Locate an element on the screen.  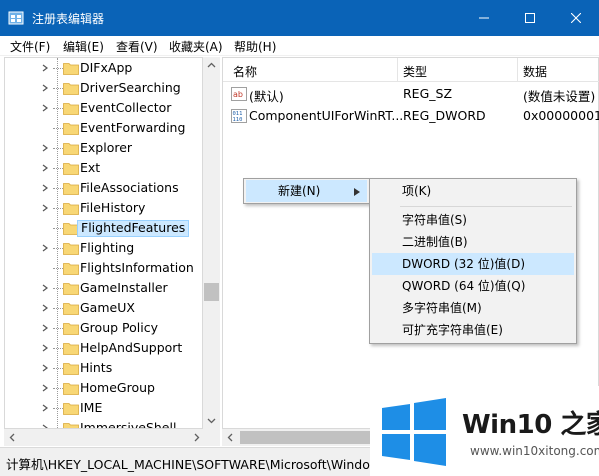
tree-item-label: GameInstaller is located at coordinates (124, 287).